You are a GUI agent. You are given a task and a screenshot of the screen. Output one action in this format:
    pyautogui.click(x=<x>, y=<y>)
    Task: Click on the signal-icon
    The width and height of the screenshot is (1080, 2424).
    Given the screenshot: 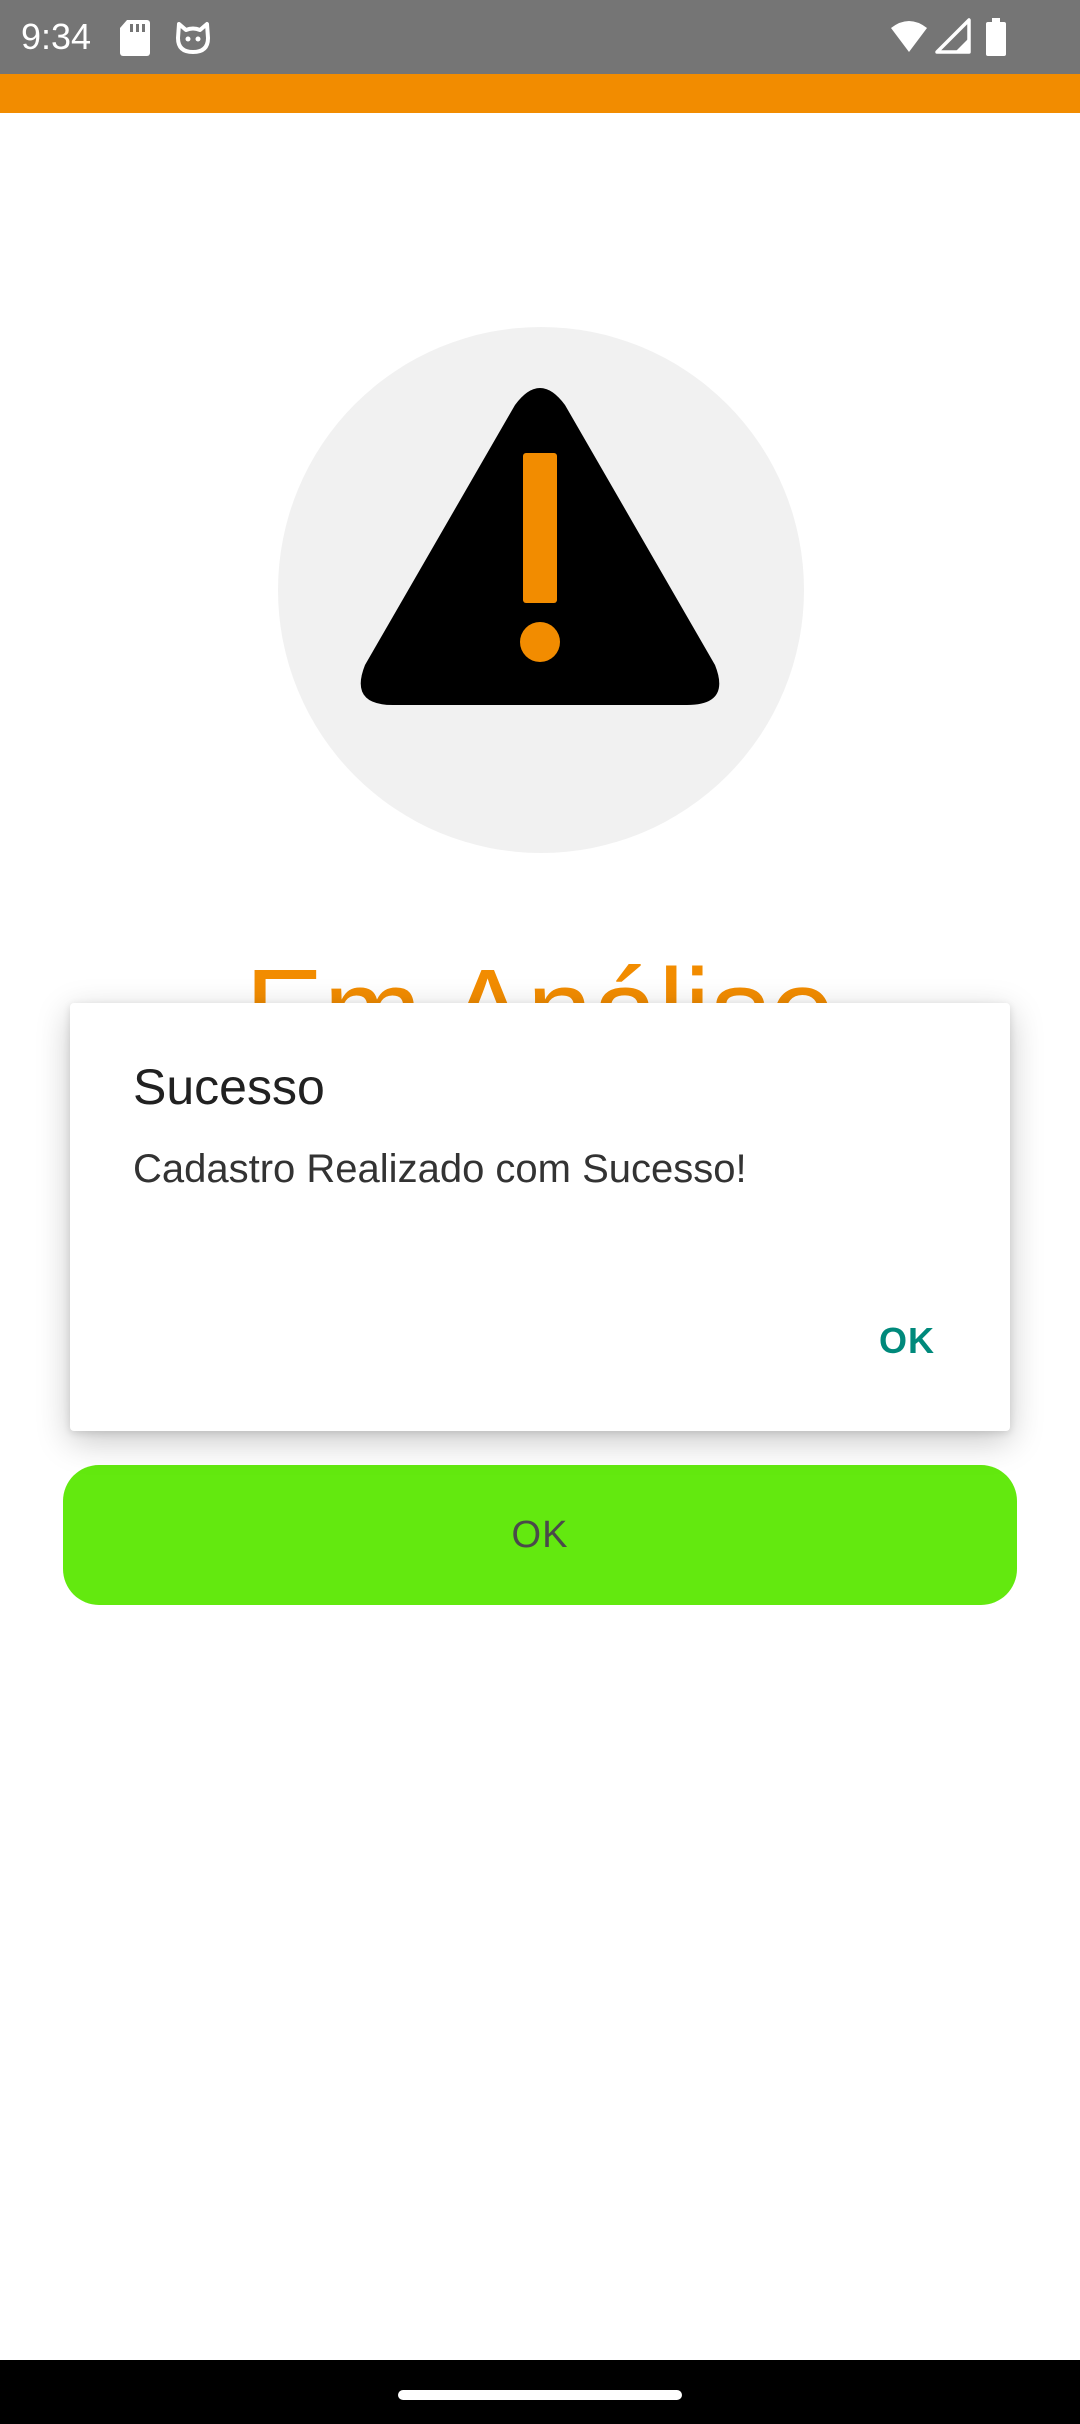 What is the action you would take?
    pyautogui.click(x=953, y=36)
    